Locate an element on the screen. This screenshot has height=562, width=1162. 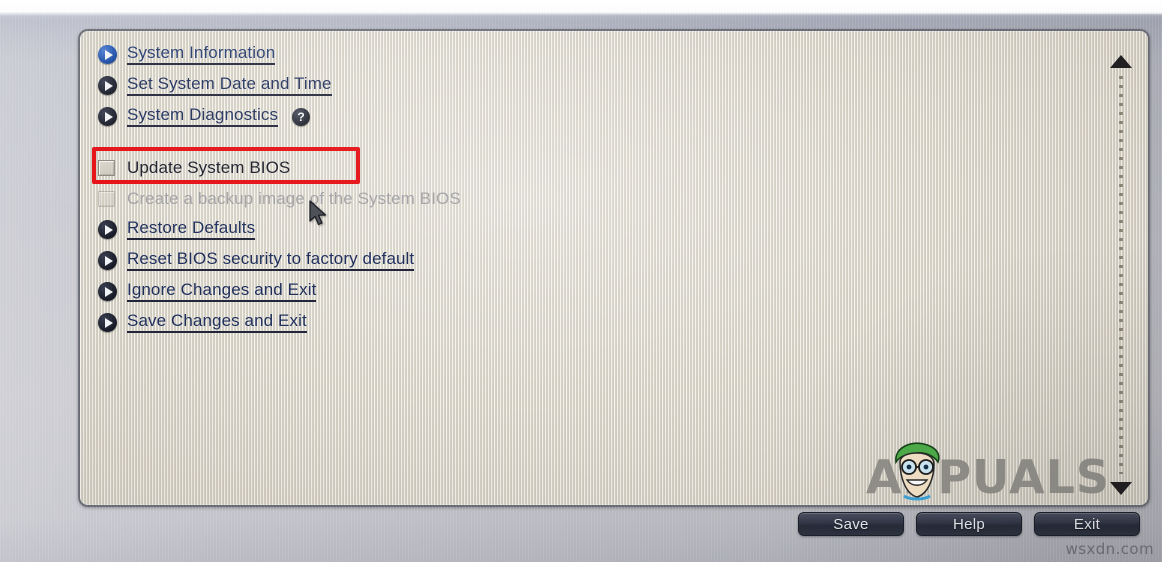
menu-spacer is located at coordinates (544, 142).